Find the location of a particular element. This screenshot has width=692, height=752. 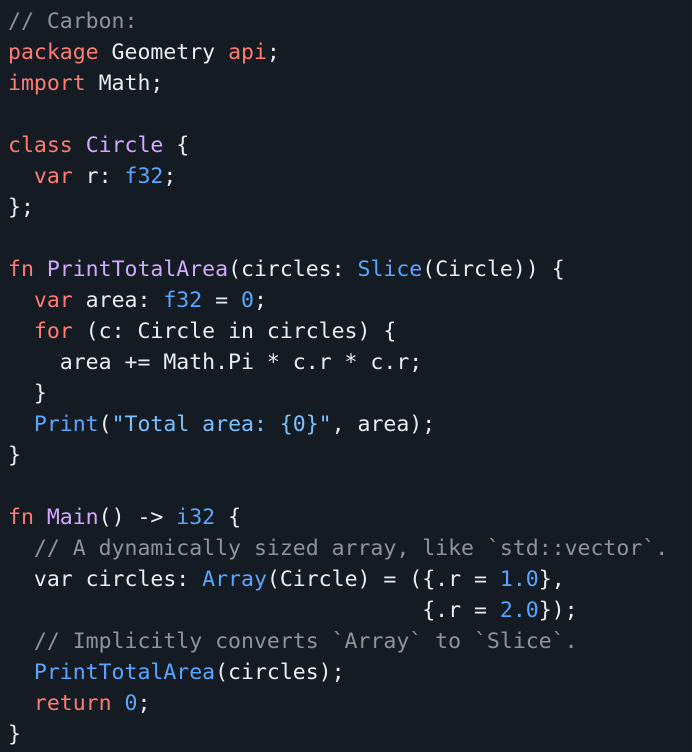

code-token-plain: var circles: is located at coordinates (105, 579).